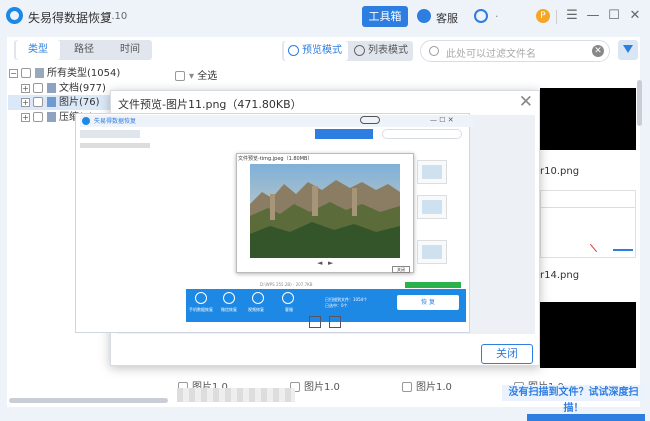  Describe the element at coordinates (586, 417) in the screenshot. I see `recover-button` at that location.